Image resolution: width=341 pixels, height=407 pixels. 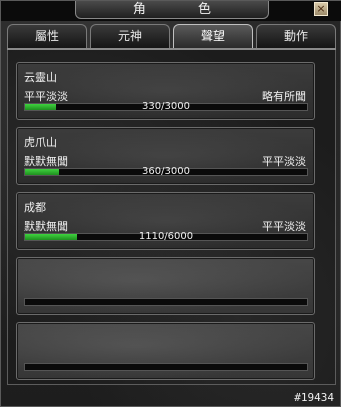 What do you see at coordinates (213, 36) in the screenshot?
I see `tab-reputation: 聲望` at bounding box center [213, 36].